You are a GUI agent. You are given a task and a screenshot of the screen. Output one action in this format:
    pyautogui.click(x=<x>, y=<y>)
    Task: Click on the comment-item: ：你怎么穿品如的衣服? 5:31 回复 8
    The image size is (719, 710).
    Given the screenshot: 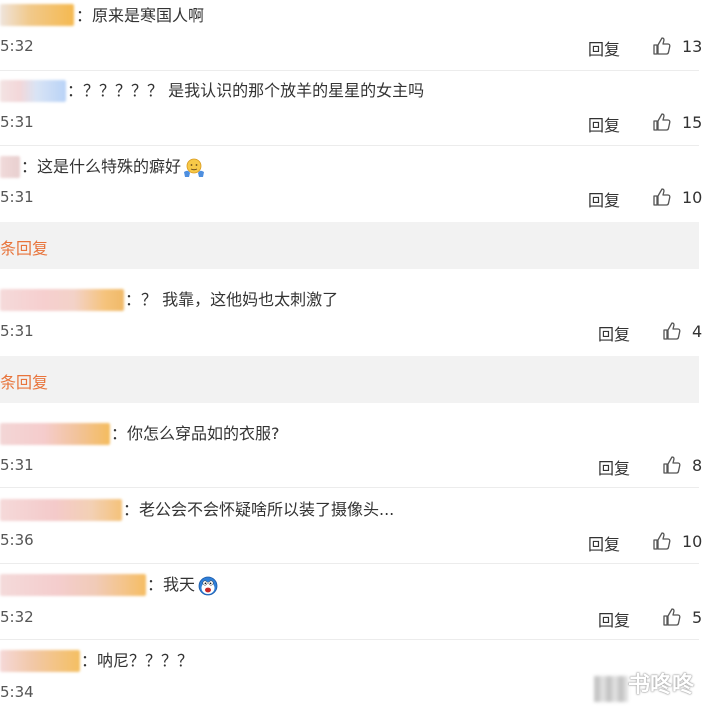 What is the action you would take?
    pyautogui.click(x=359, y=450)
    